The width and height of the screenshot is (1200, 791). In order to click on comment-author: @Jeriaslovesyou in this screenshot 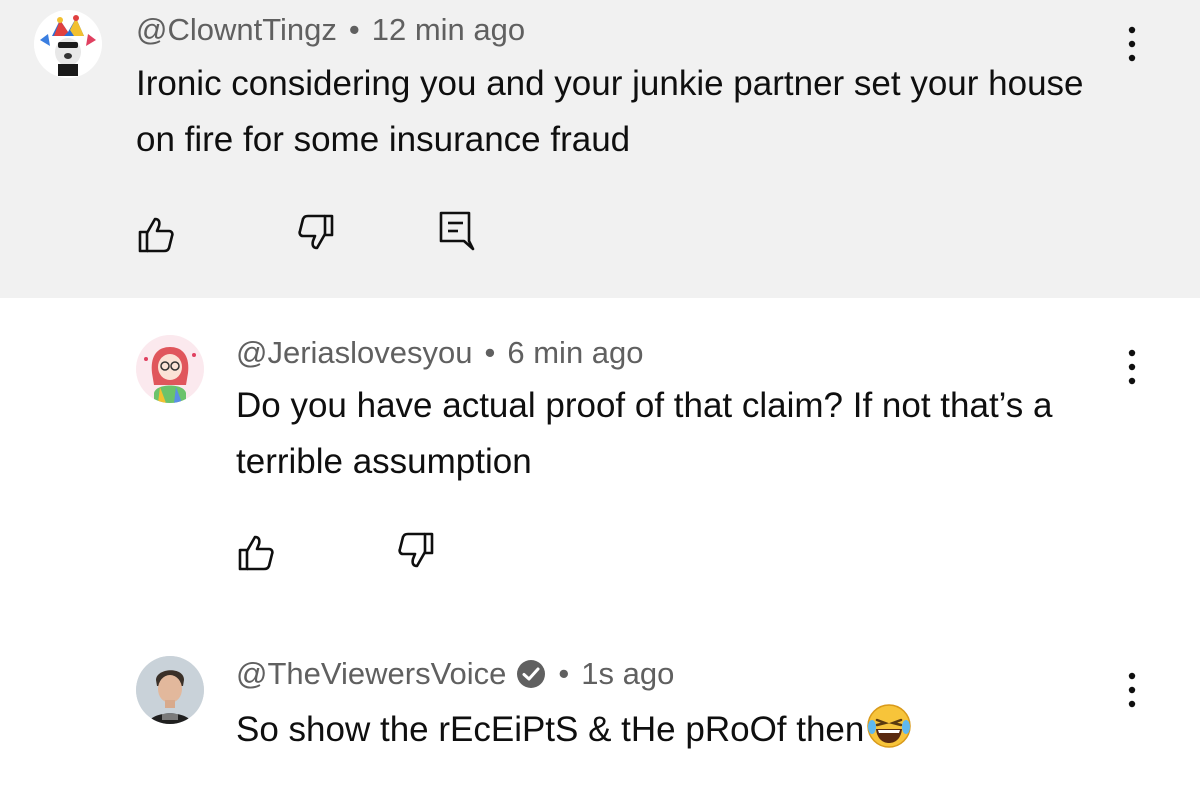, I will do `click(354, 353)`.